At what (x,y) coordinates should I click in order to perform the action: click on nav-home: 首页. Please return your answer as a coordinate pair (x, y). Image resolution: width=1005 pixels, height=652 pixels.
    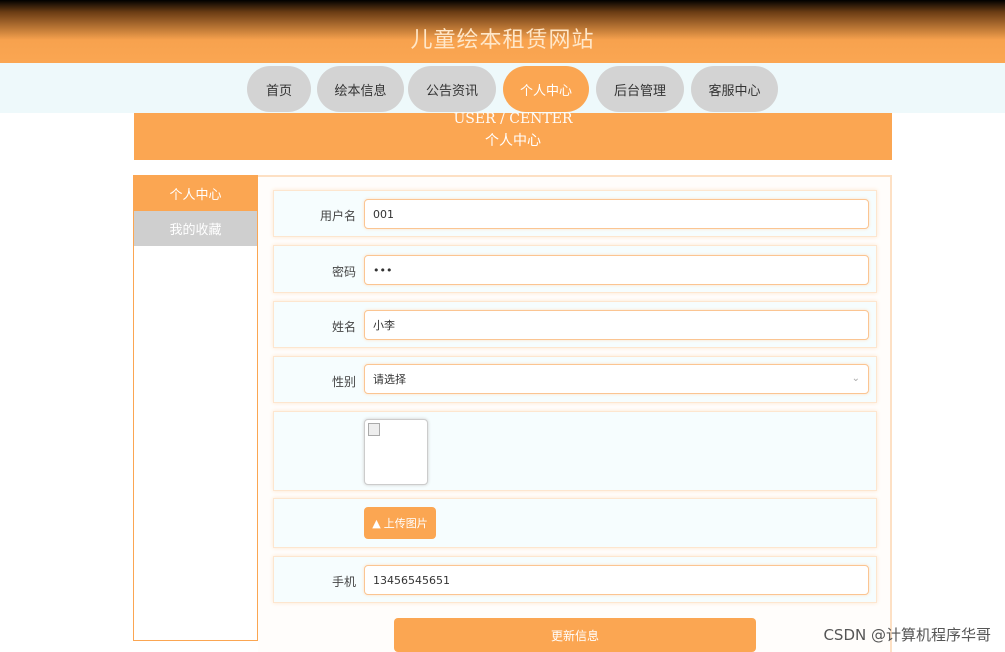
    Looking at the image, I should click on (279, 89).